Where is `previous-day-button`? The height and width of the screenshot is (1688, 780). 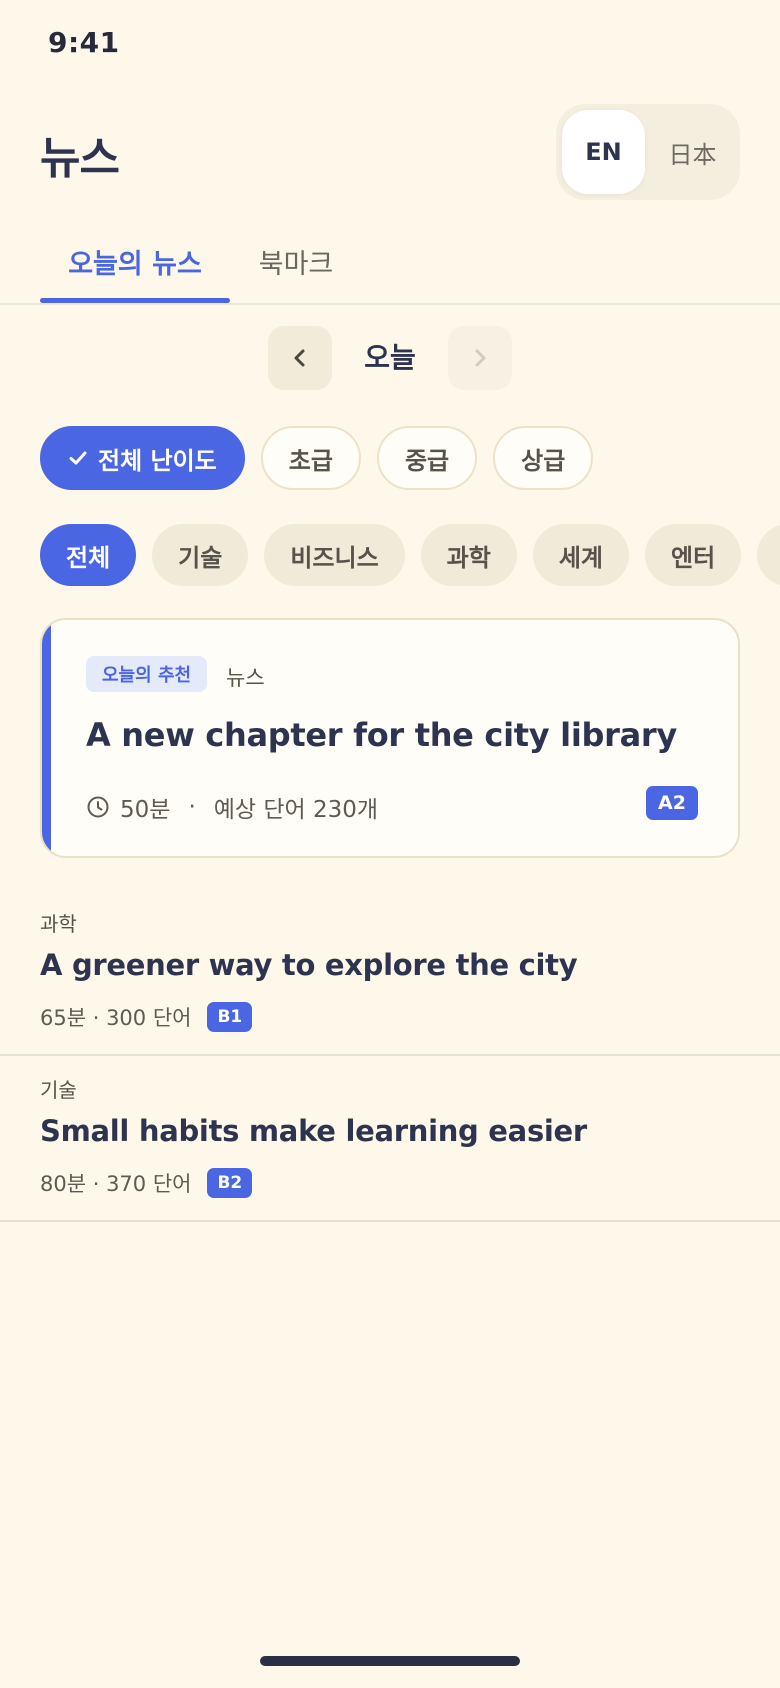 previous-day-button is located at coordinates (300, 358).